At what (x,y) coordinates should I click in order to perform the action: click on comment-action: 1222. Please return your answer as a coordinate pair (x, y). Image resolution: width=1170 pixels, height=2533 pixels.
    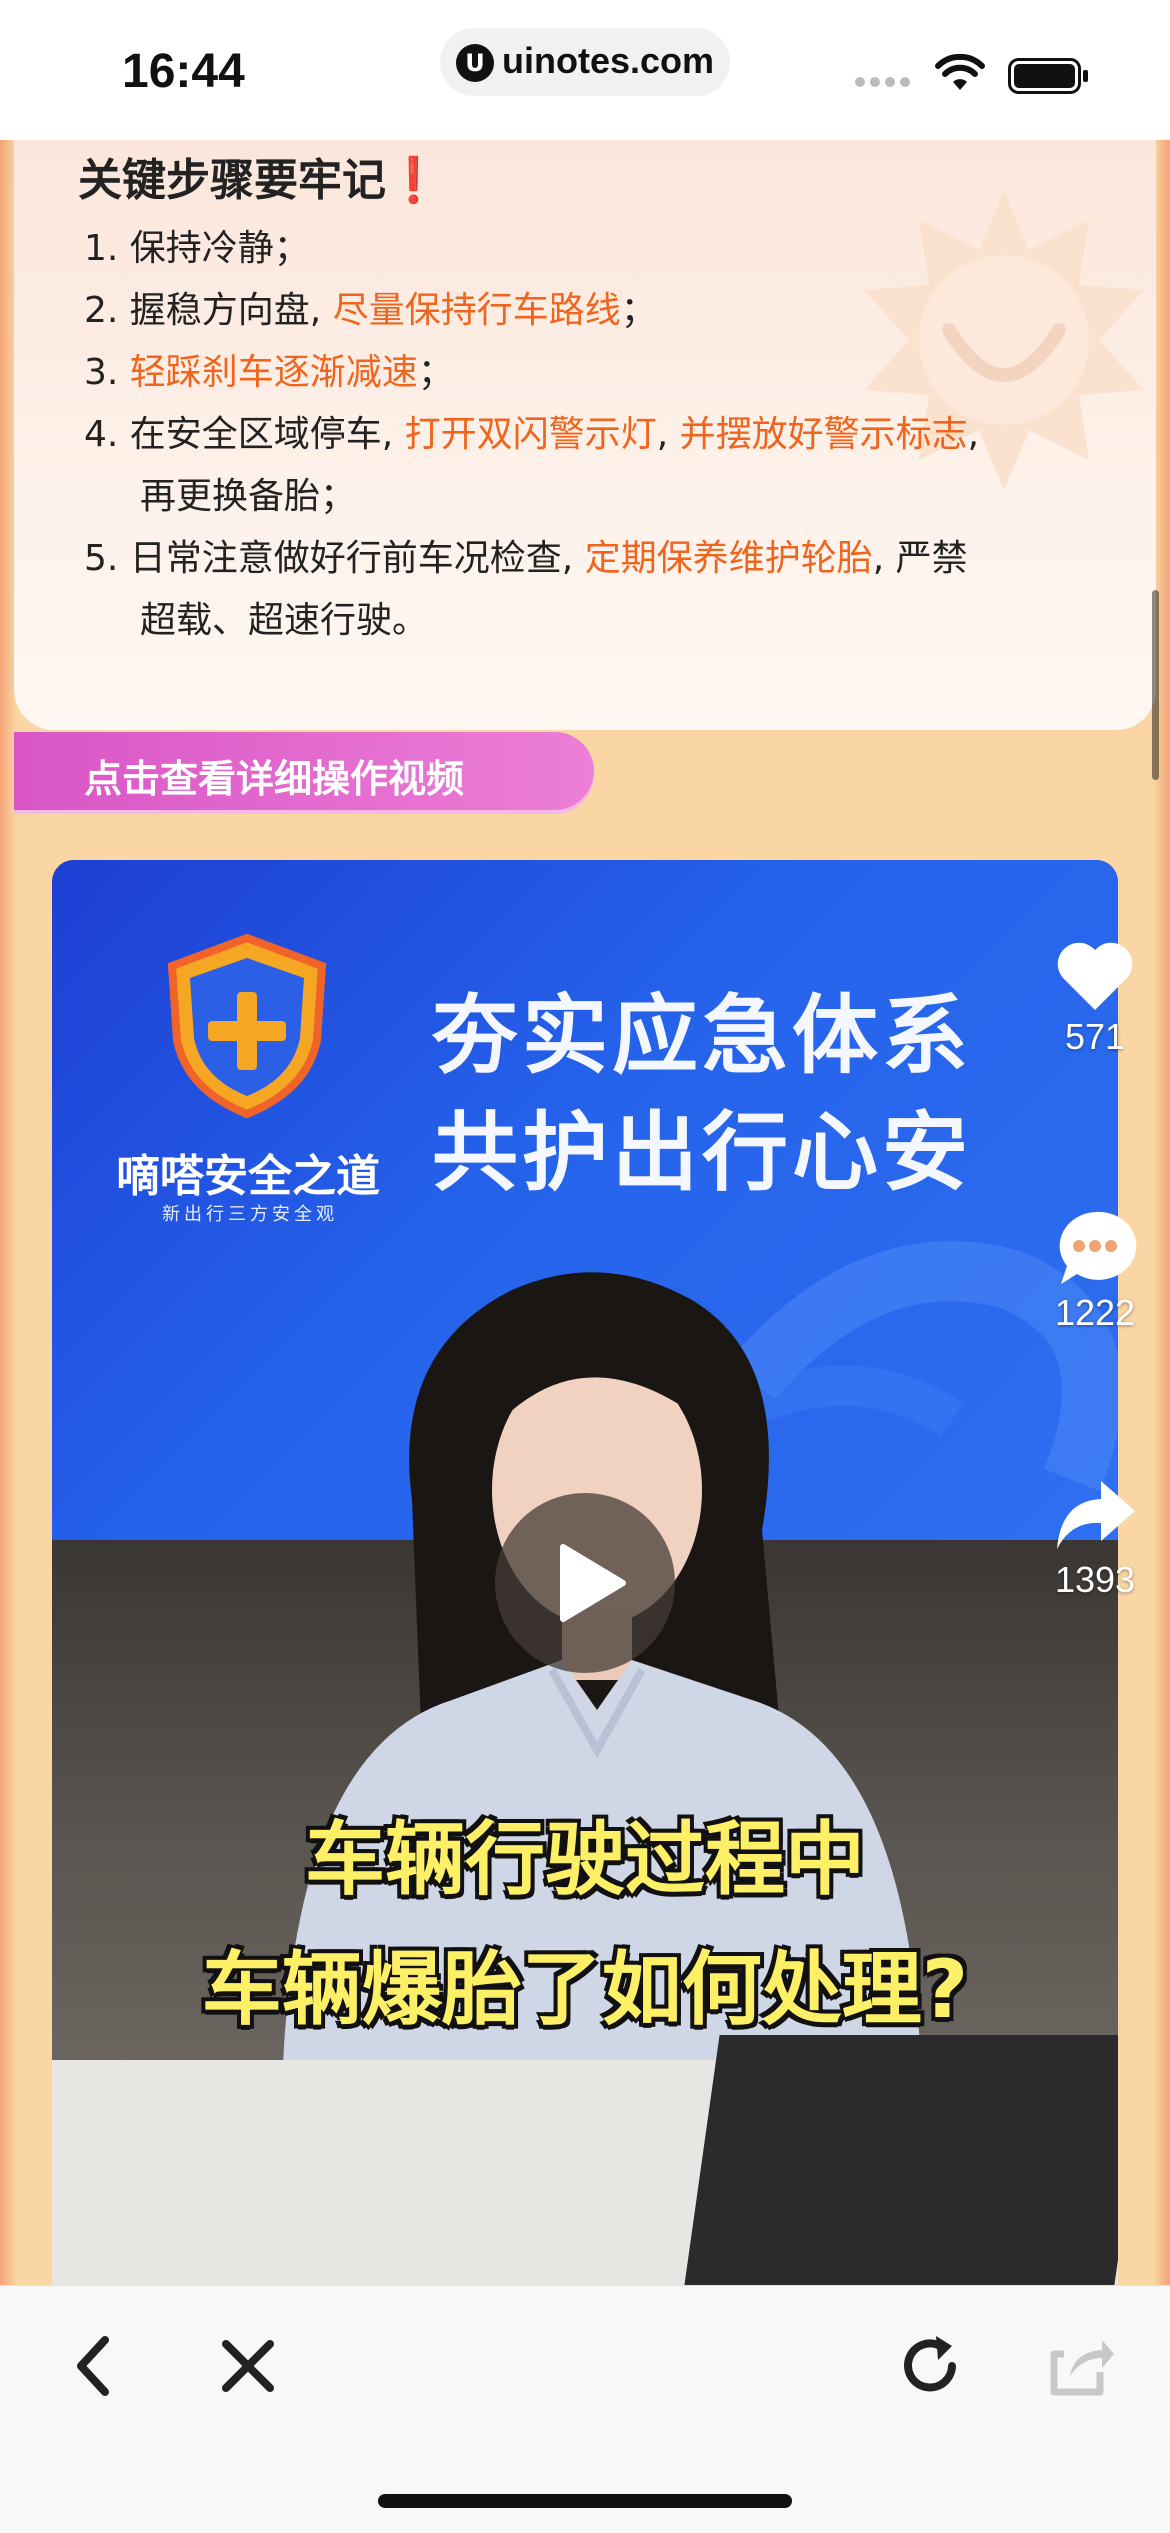
    Looking at the image, I should click on (1095, 1271).